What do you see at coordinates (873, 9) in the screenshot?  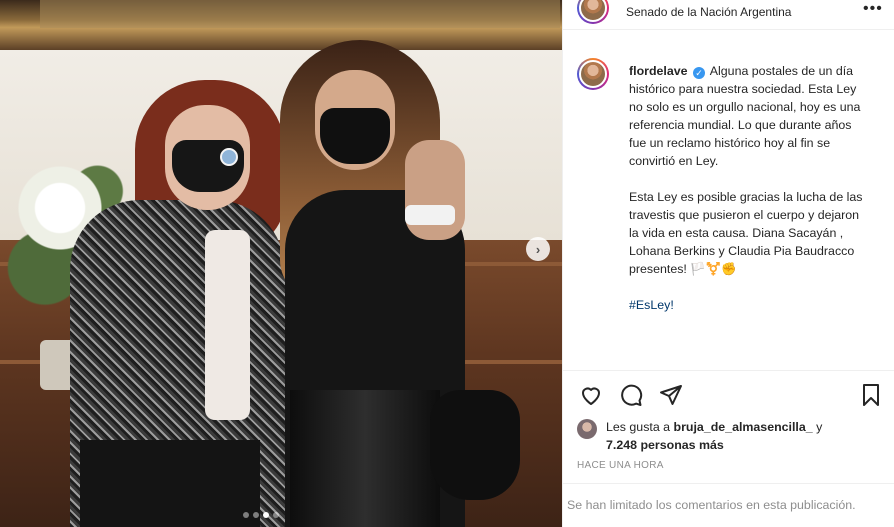 I see `more-options-icon: •••` at bounding box center [873, 9].